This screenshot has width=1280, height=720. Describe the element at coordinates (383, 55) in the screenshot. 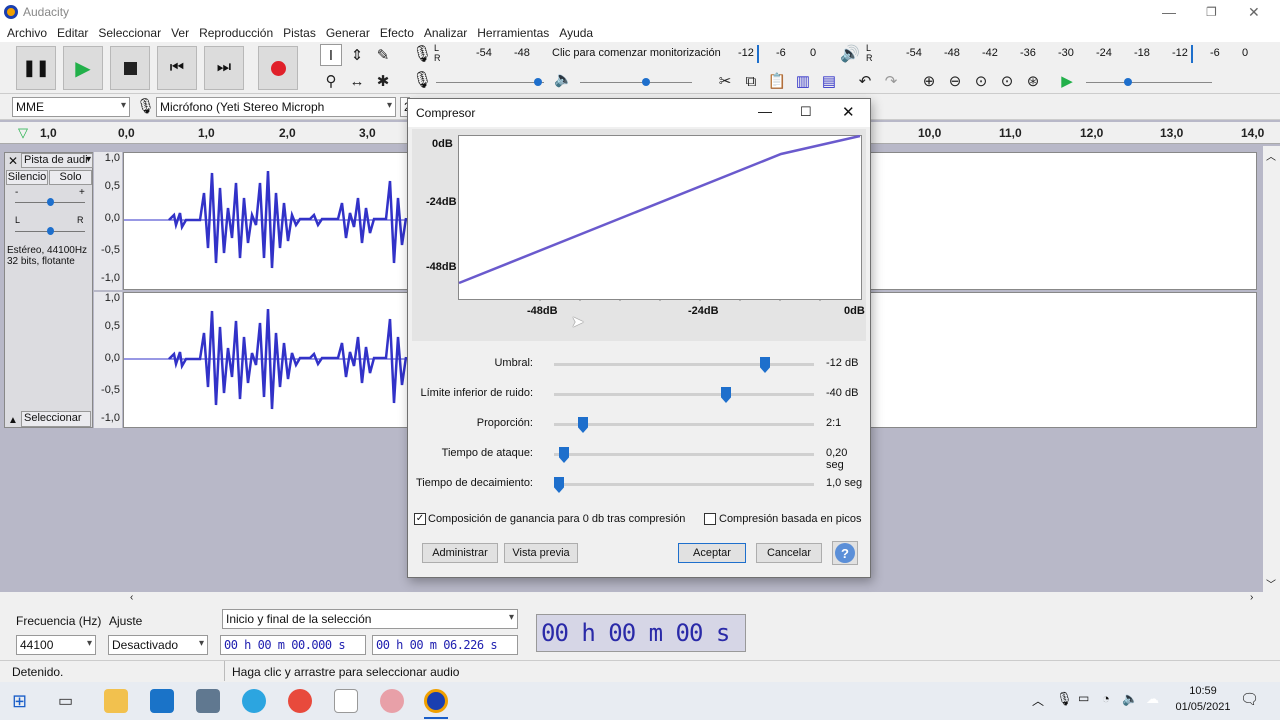

I see `draw-tool: ✎` at that location.